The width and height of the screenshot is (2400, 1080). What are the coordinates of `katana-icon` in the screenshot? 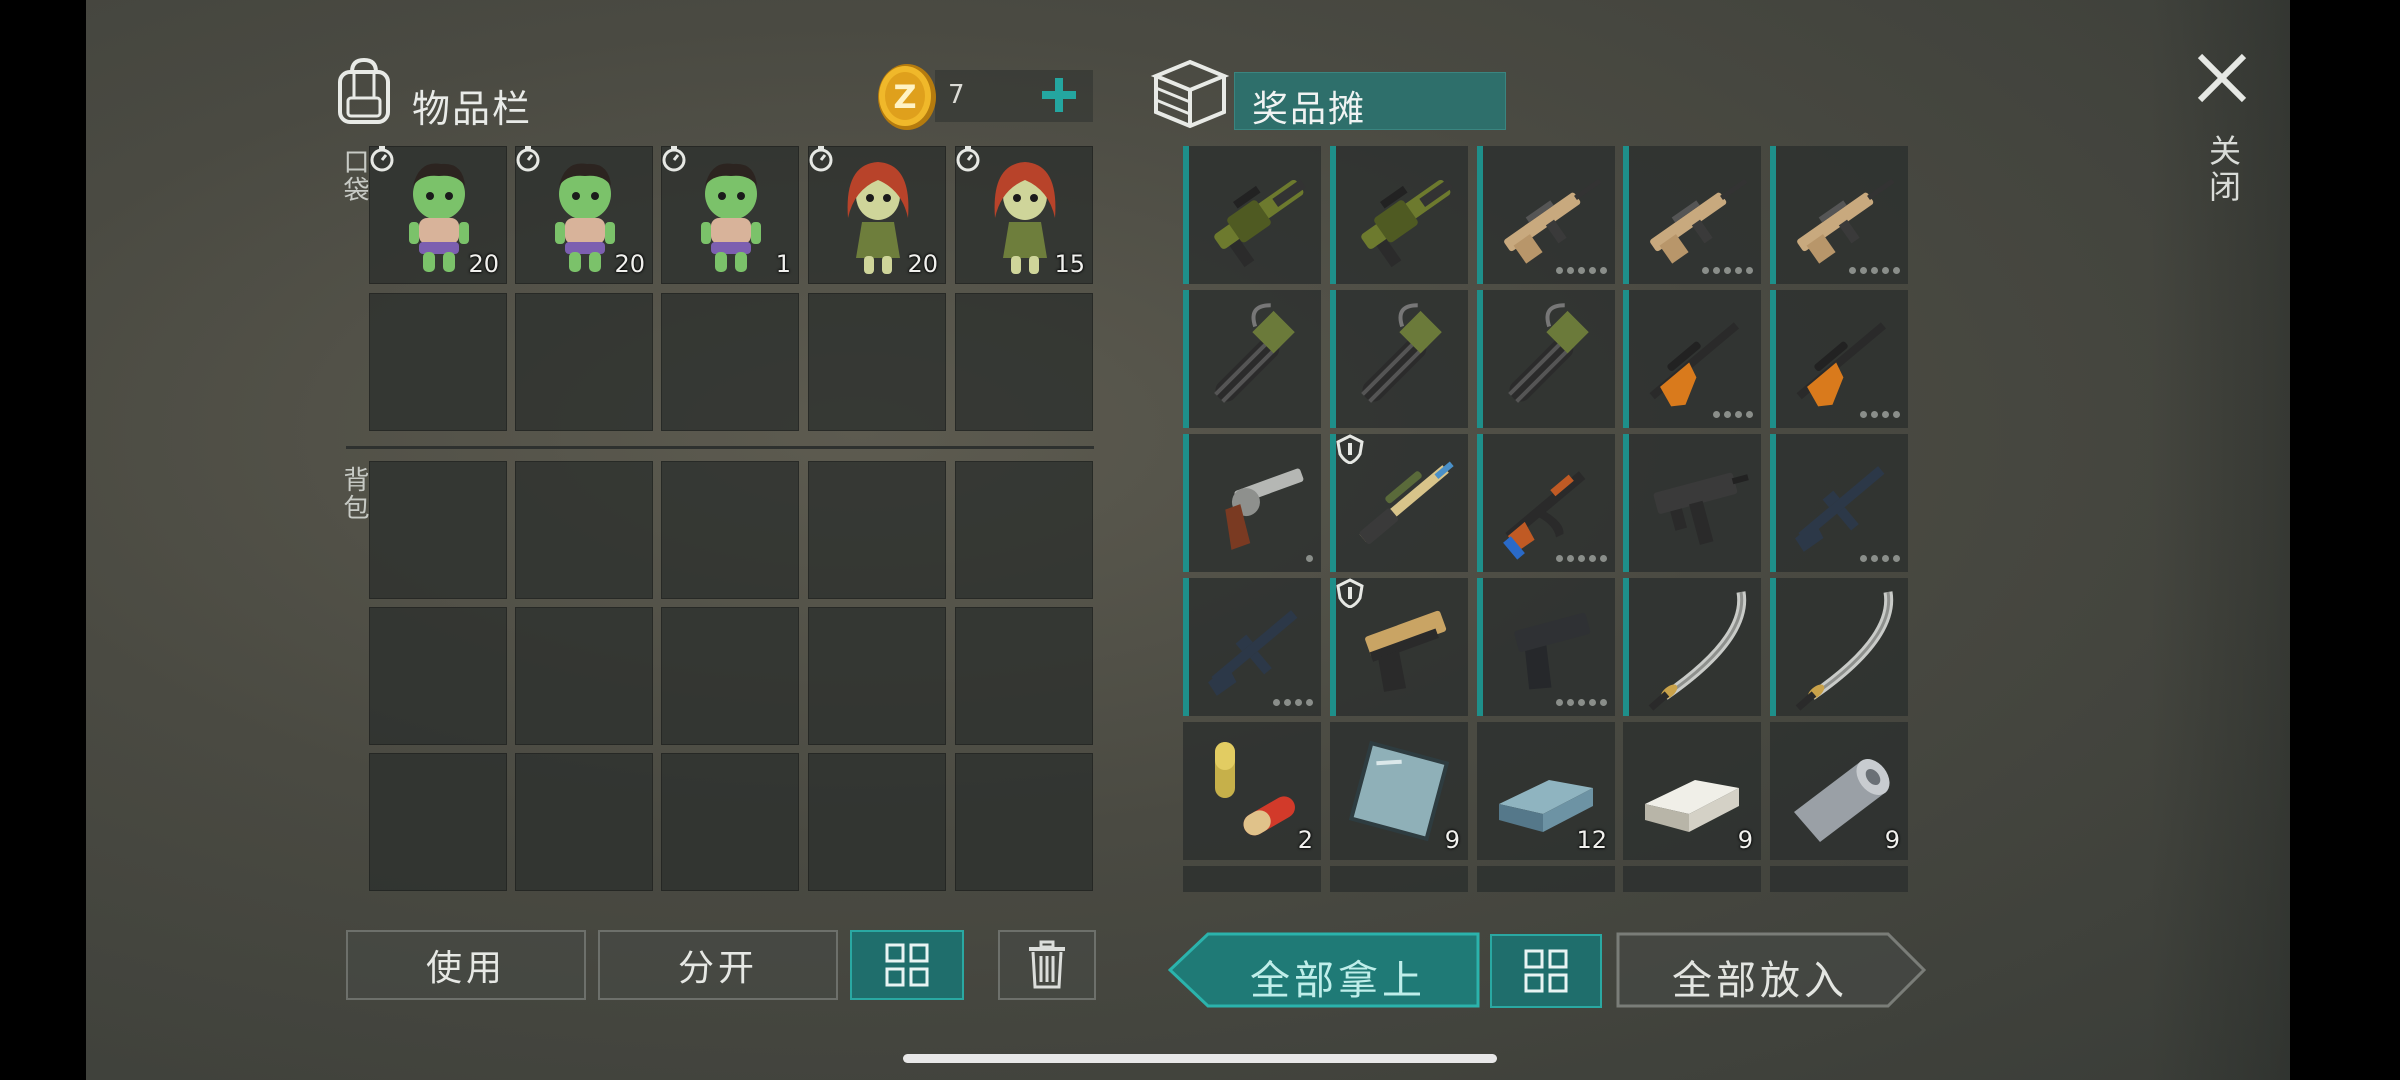 It's located at (1844, 651).